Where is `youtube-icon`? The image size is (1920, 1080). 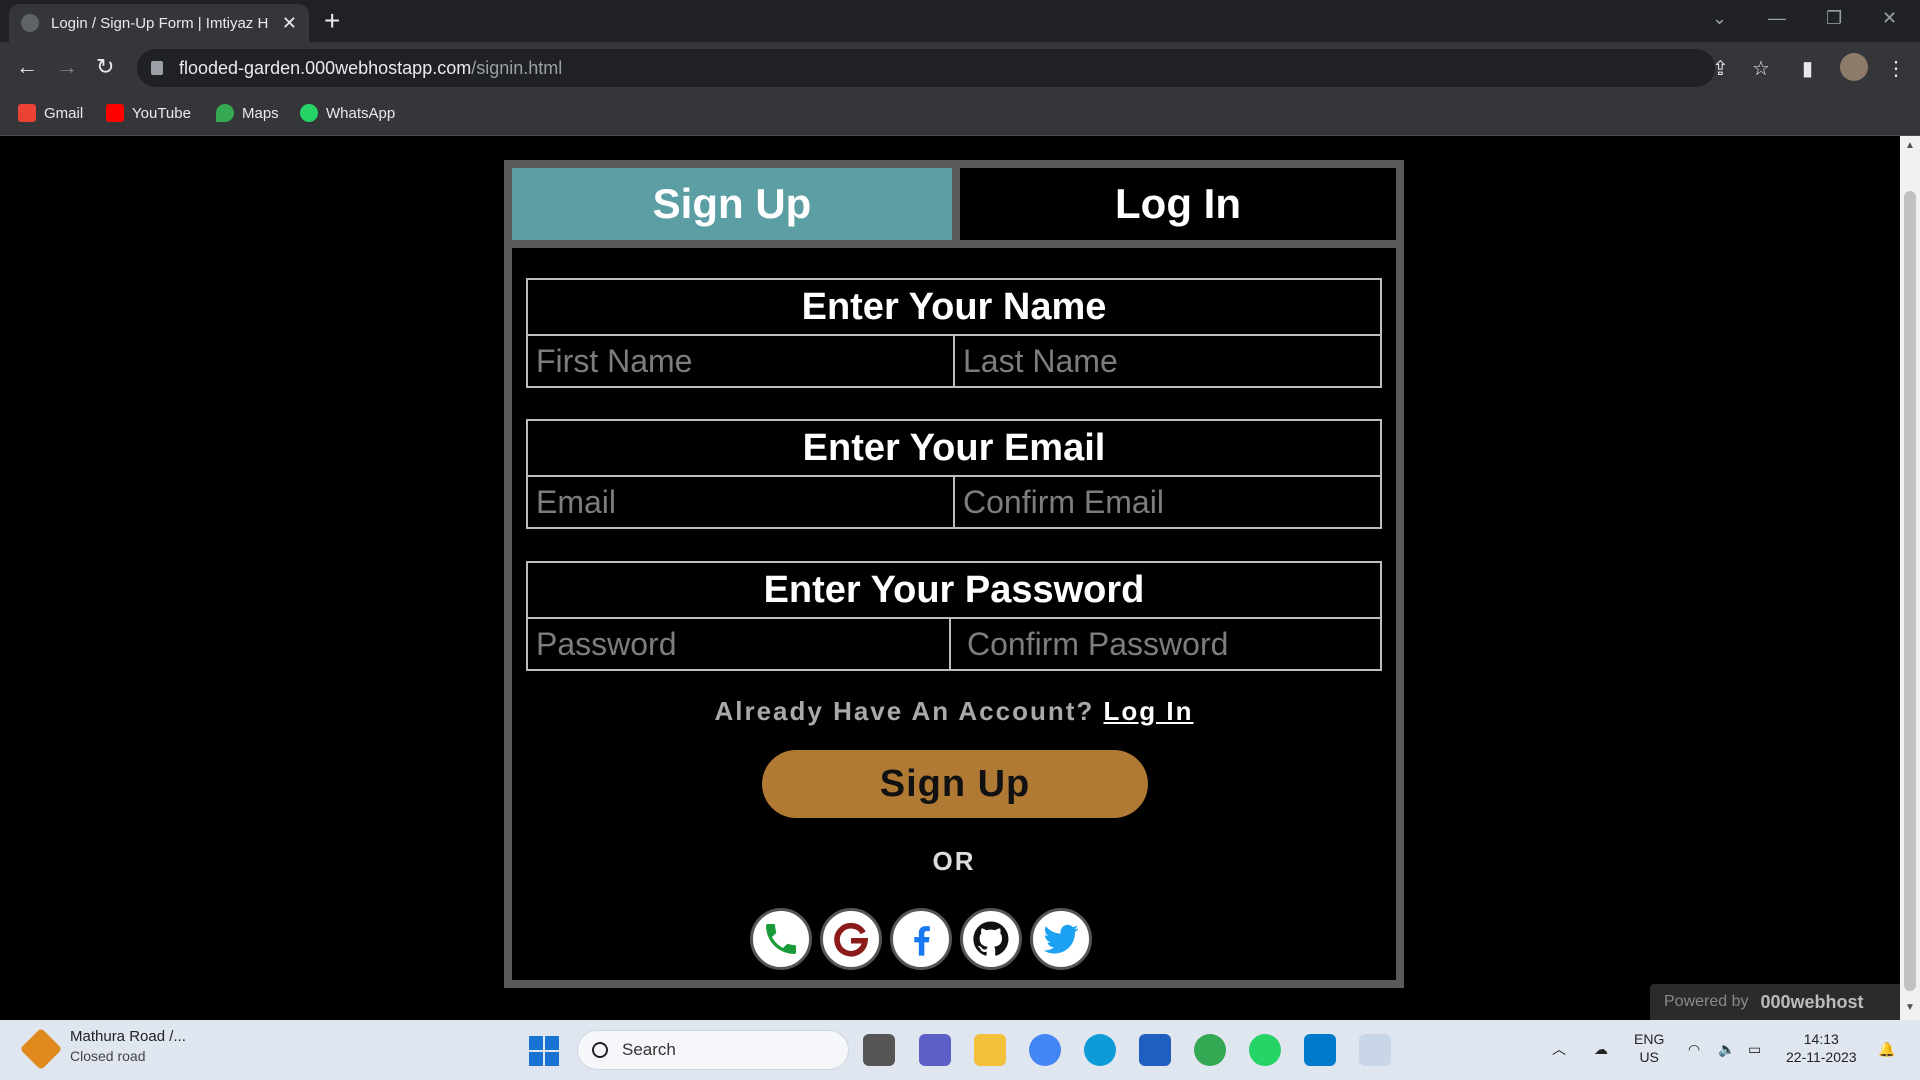 youtube-icon is located at coordinates (115, 113).